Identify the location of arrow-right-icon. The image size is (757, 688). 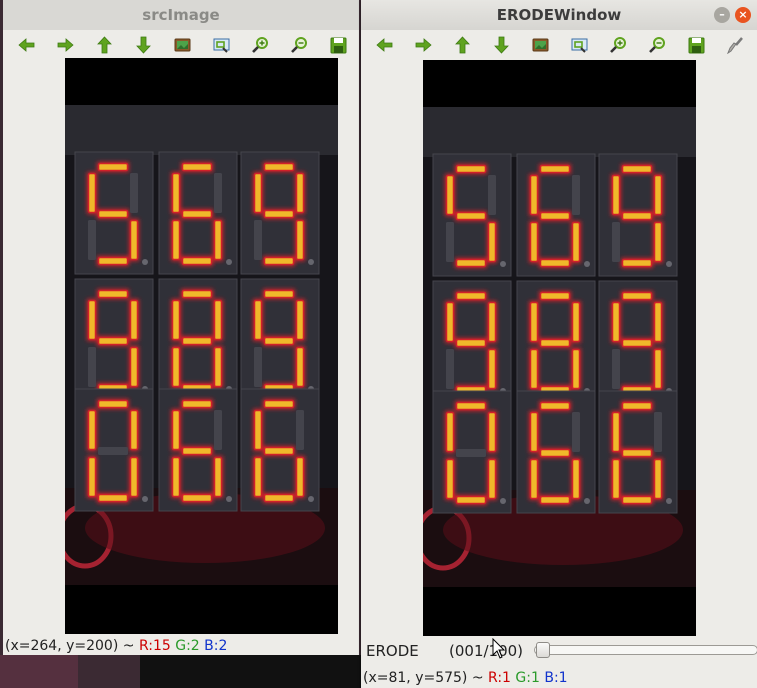
(423, 45).